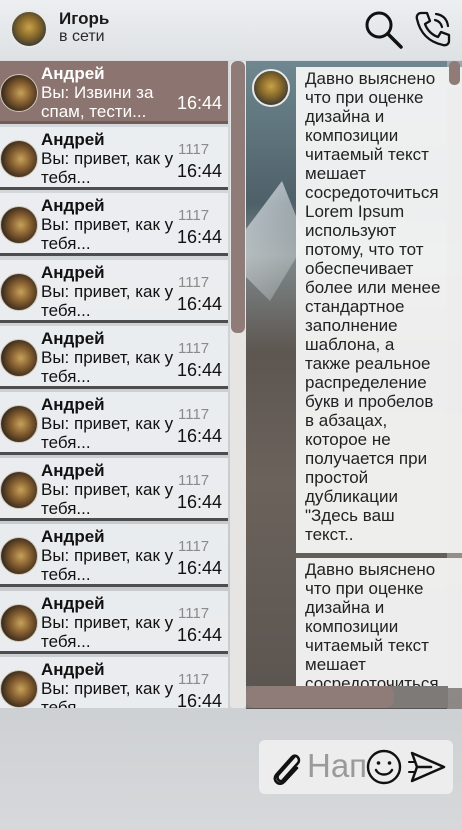  What do you see at coordinates (271, 88) in the screenshot?
I see `message-avatar` at bounding box center [271, 88].